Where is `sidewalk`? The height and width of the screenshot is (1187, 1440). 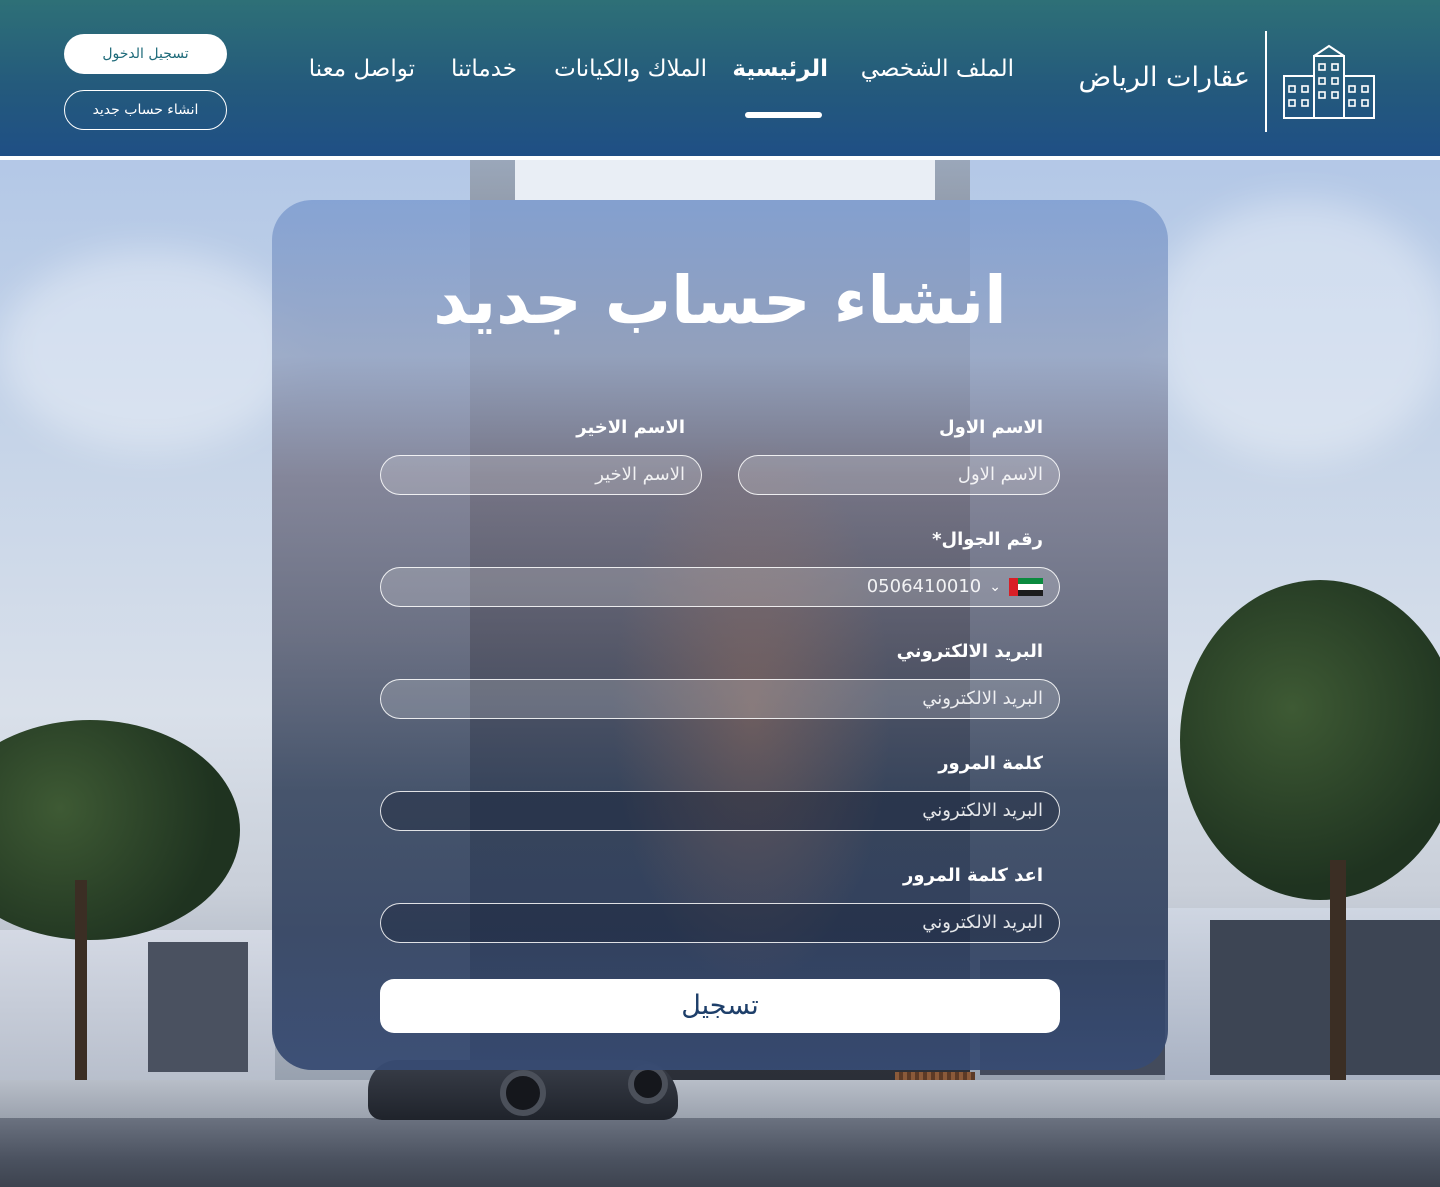
sidewalk is located at coordinates (720, 1100).